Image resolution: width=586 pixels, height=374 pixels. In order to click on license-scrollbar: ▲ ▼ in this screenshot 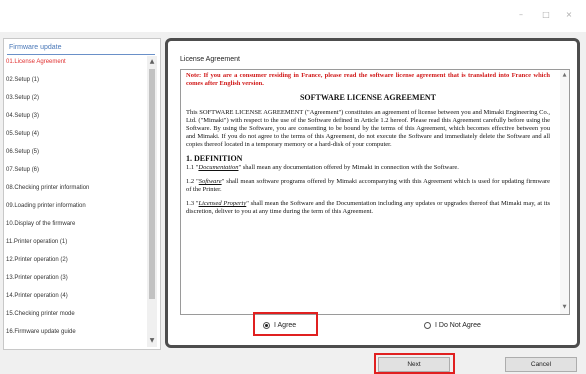, I will do `click(564, 192)`.